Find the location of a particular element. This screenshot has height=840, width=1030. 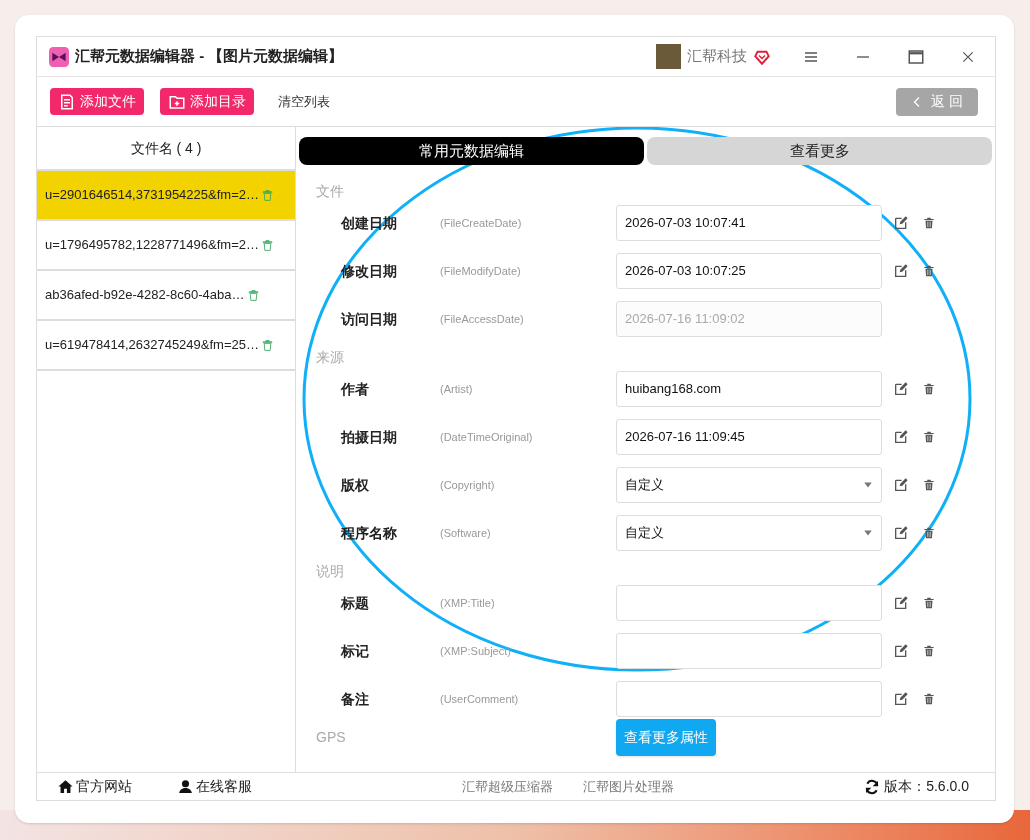

document-icon is located at coordinates (67, 101).